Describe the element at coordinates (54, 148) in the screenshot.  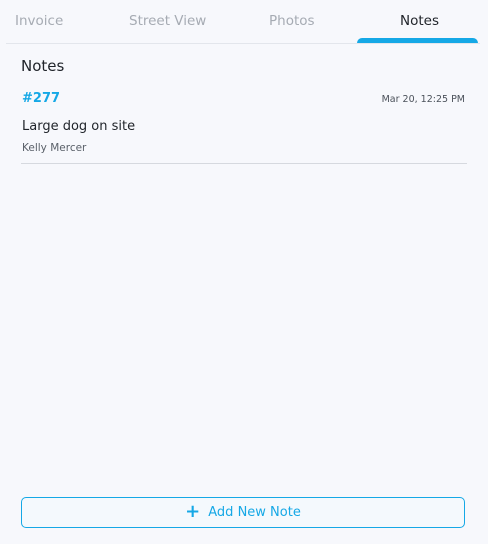
I see `note-author: Kelly Mercer` at that location.